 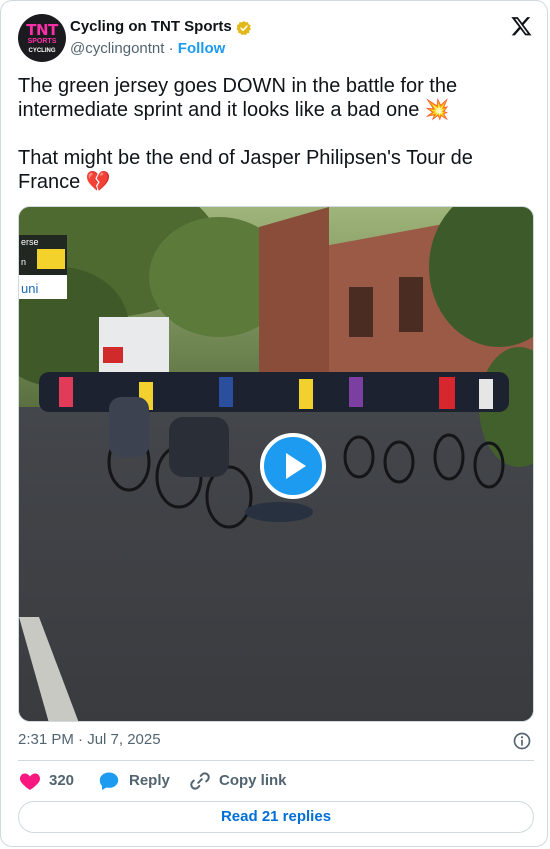 I want to click on avatar-logo-sports: SPORTS, so click(x=42, y=41).